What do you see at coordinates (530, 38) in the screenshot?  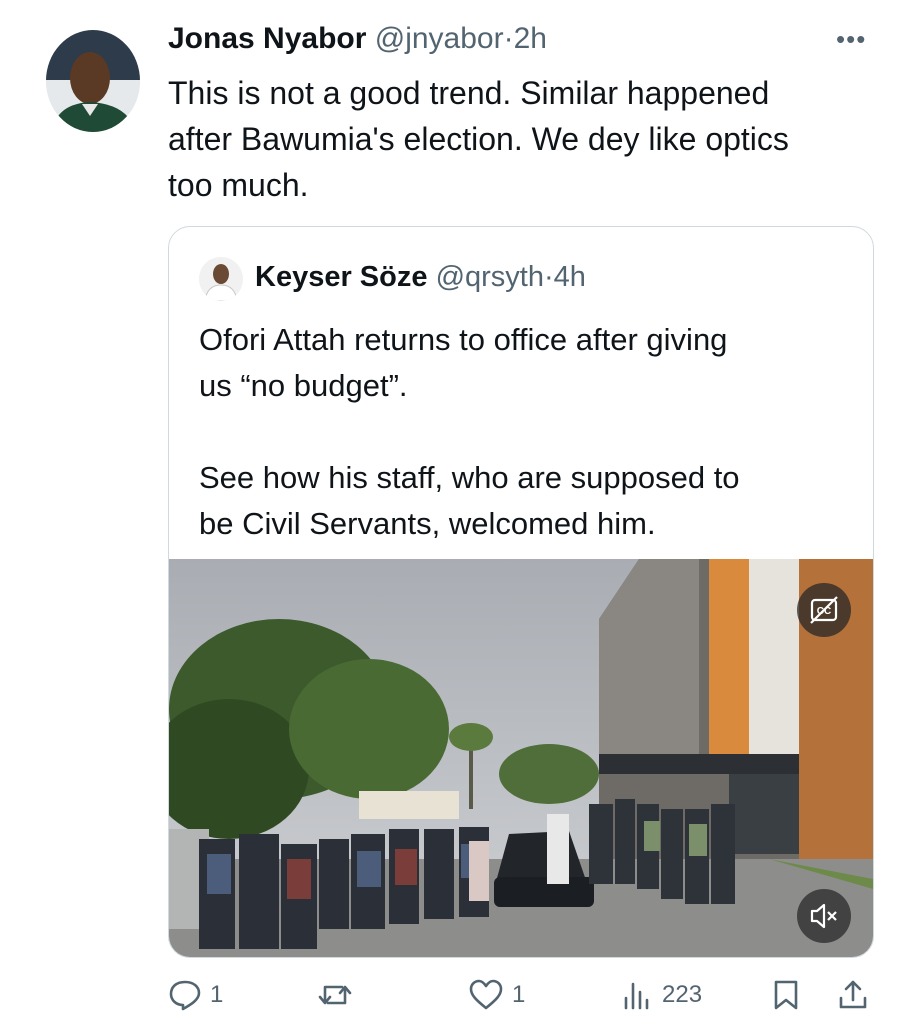 I see `tweet-time: 2h` at bounding box center [530, 38].